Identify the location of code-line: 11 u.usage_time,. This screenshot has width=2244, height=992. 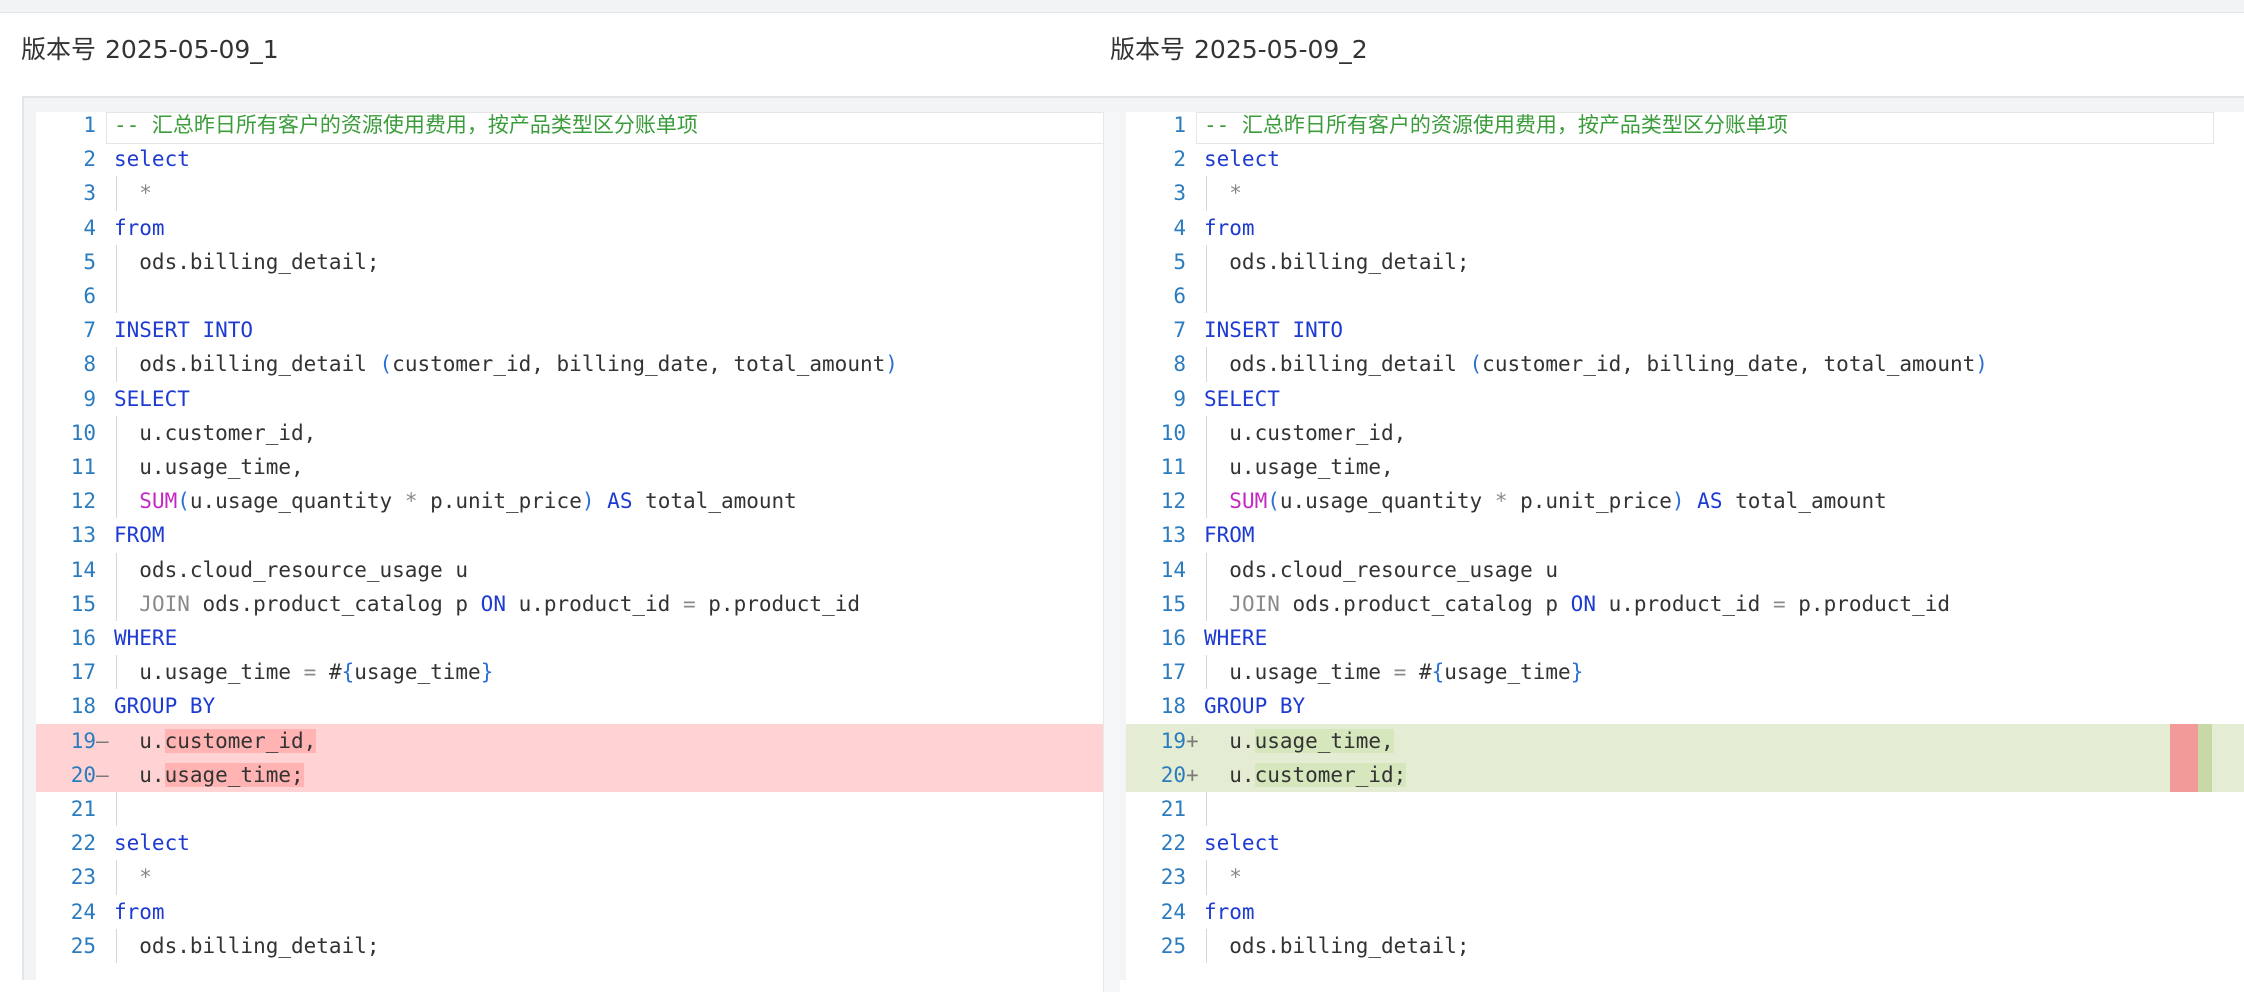
(578, 467).